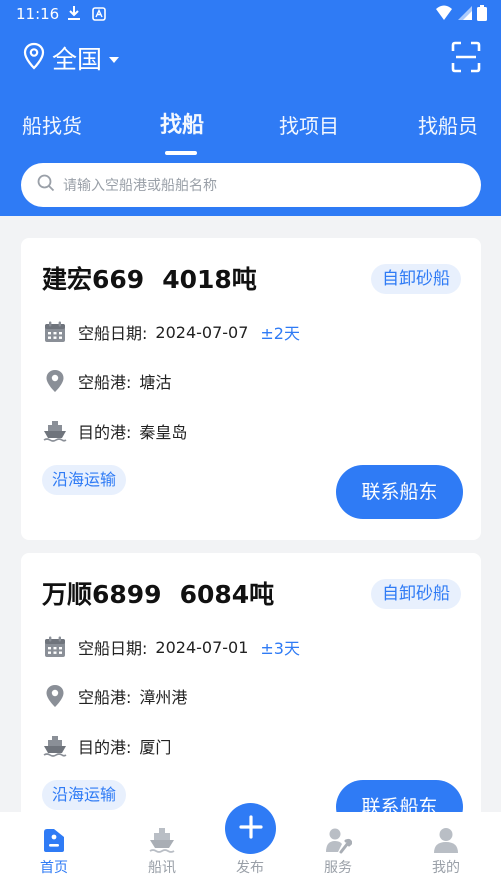 The height and width of the screenshot is (892, 501). I want to click on nav-ship-news-label: 船讯, so click(162, 868).